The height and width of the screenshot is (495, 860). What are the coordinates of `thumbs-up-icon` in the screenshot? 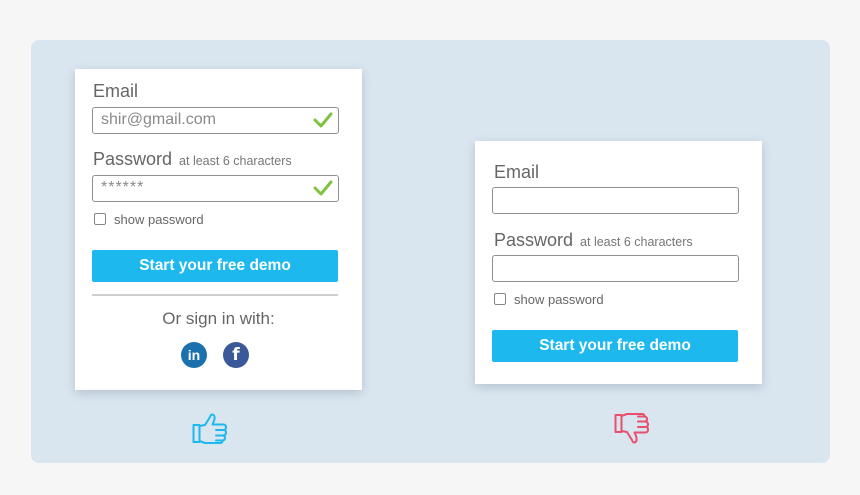 It's located at (210, 428).